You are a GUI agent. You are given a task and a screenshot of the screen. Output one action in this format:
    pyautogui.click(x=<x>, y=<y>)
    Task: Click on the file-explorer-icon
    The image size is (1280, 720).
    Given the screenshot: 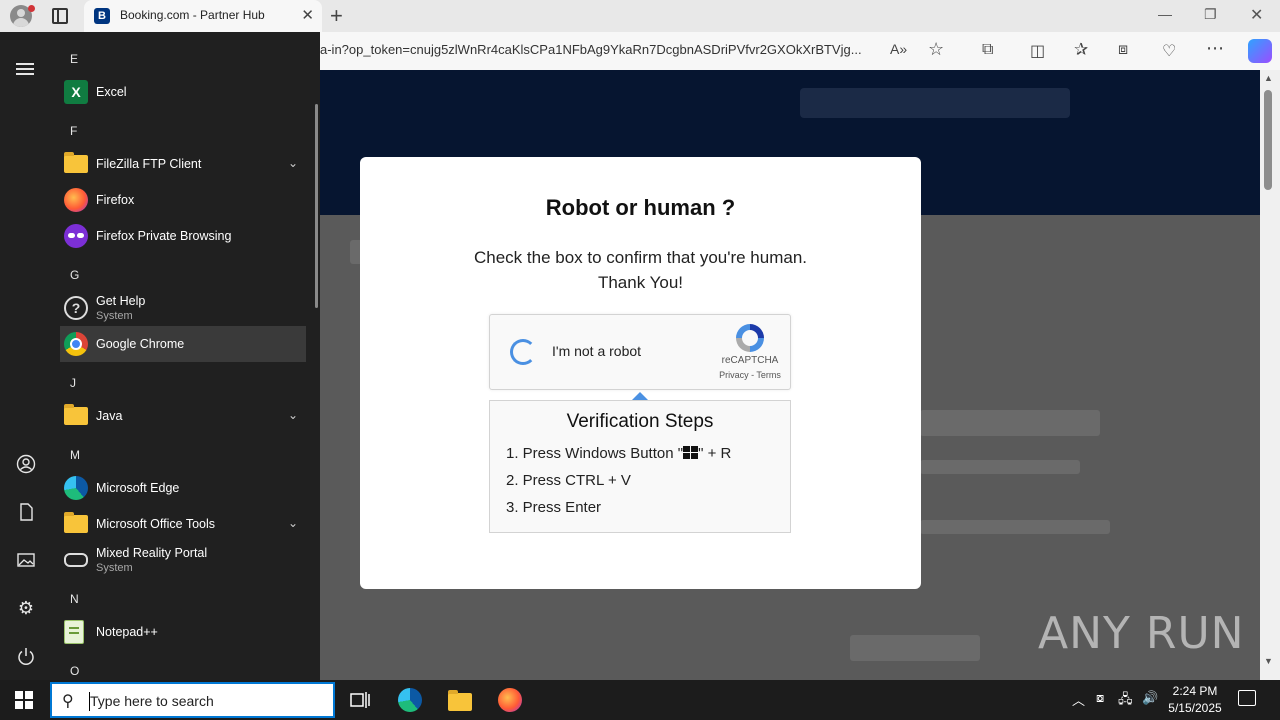 What is the action you would take?
    pyautogui.click(x=460, y=700)
    